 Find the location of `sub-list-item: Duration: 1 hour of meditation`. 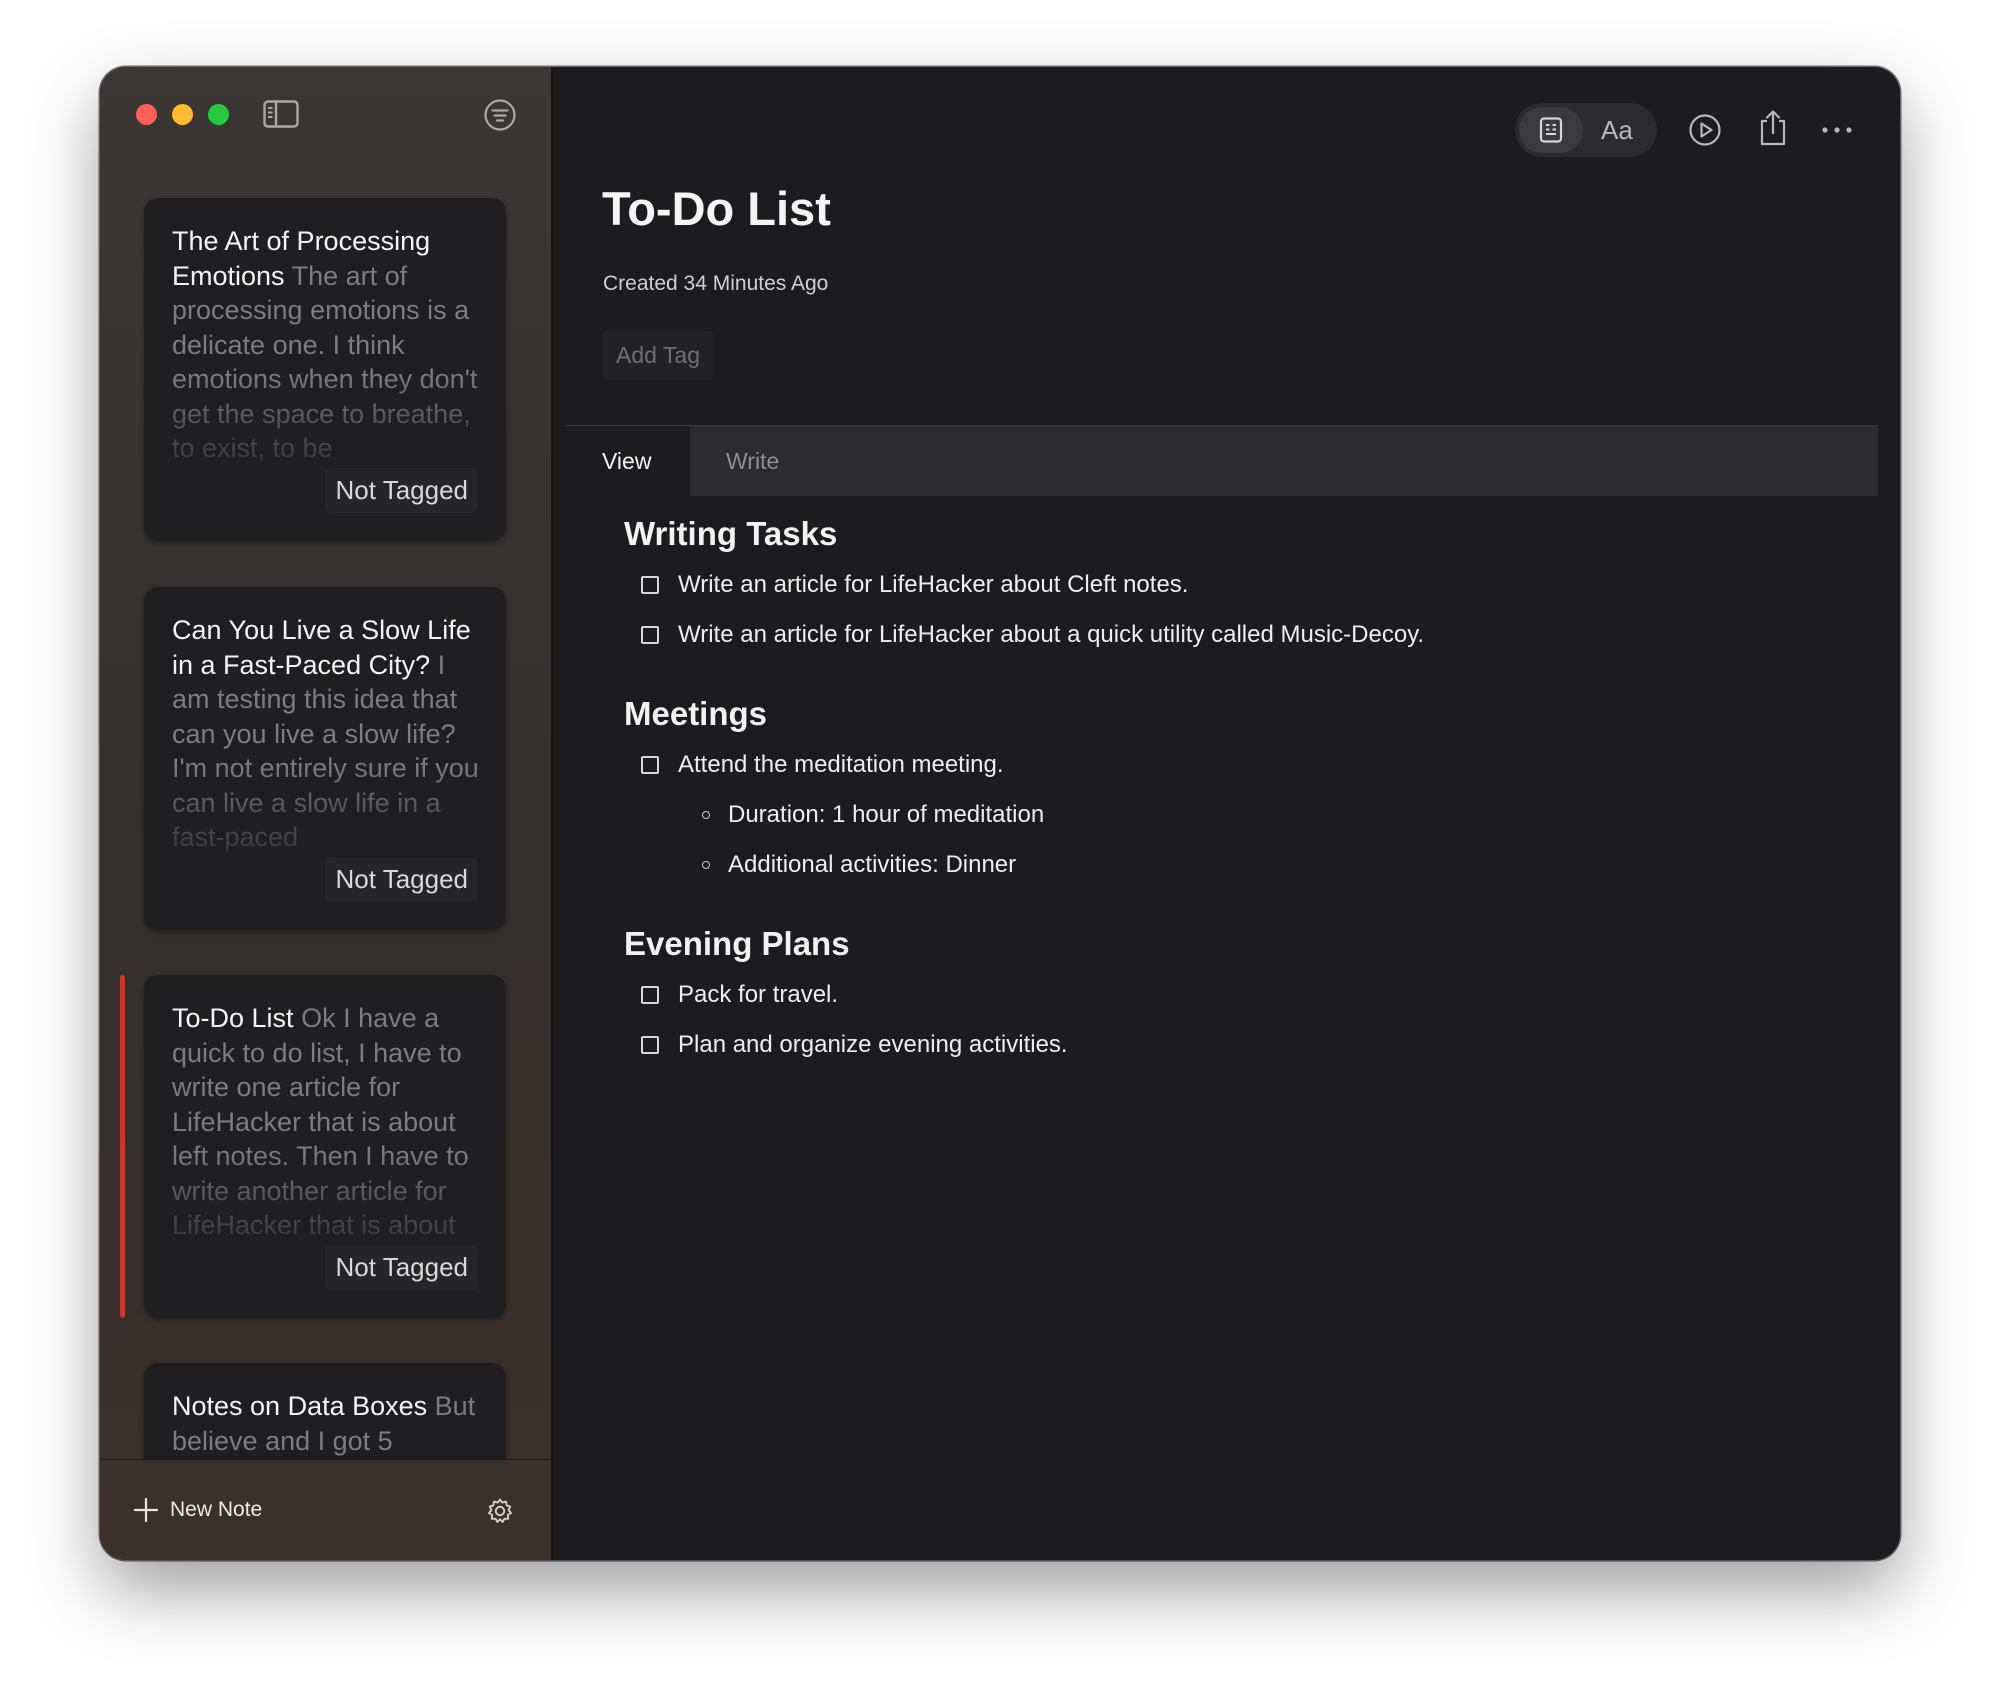

sub-list-item: Duration: 1 hour of meditation is located at coordinates (834, 815).